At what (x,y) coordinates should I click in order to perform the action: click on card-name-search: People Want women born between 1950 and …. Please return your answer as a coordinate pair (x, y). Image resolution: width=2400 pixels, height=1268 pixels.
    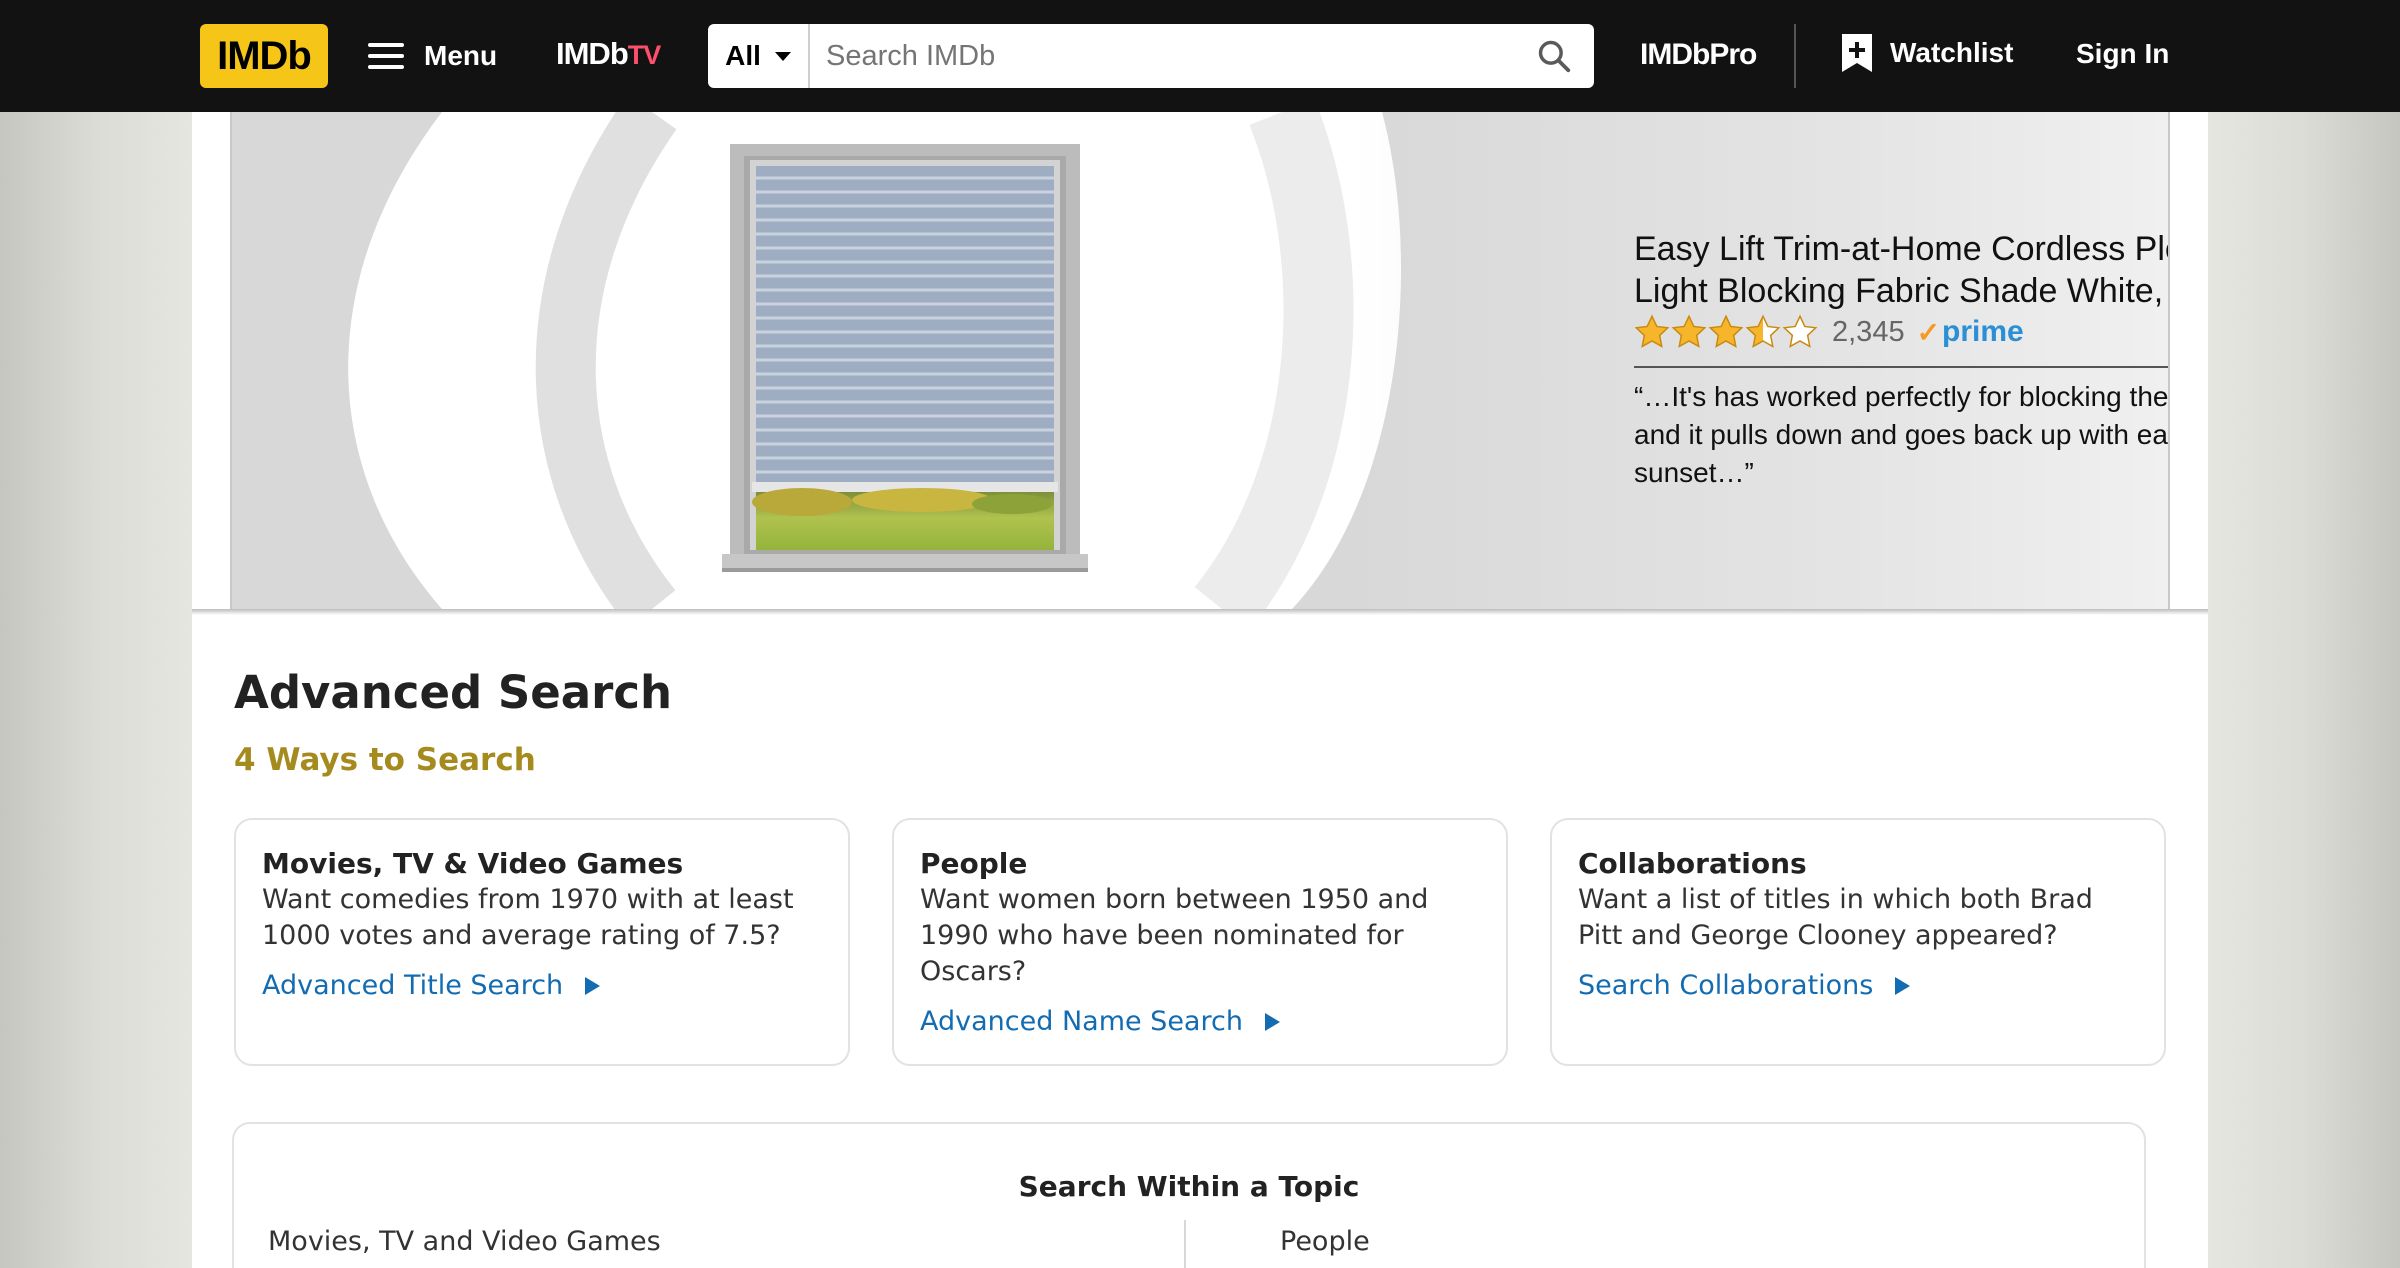
    Looking at the image, I should click on (1200, 942).